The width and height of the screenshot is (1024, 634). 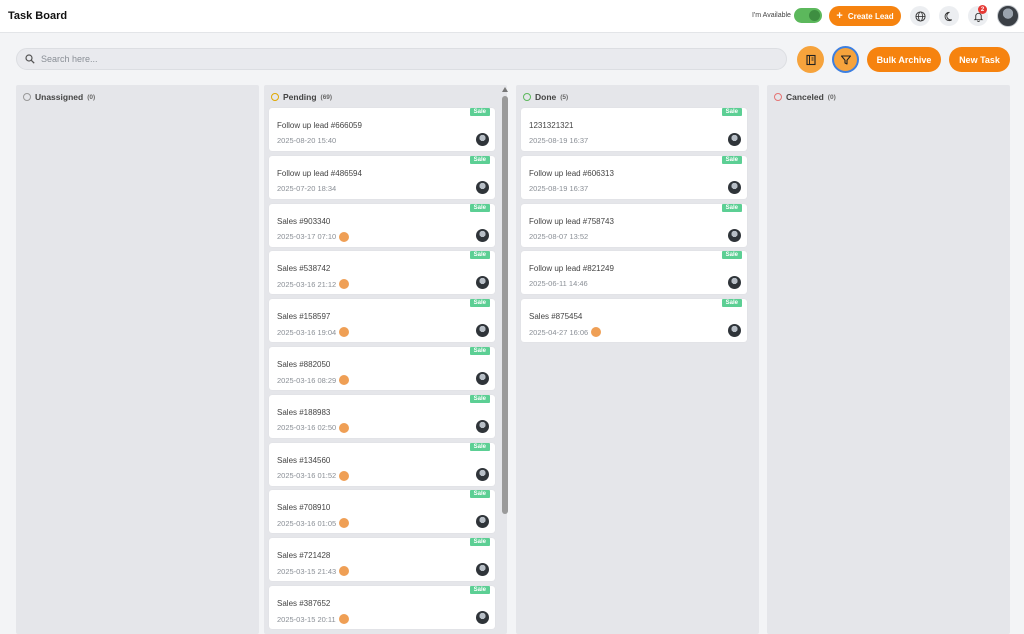 I want to click on column-title: Pending, so click(x=300, y=97).